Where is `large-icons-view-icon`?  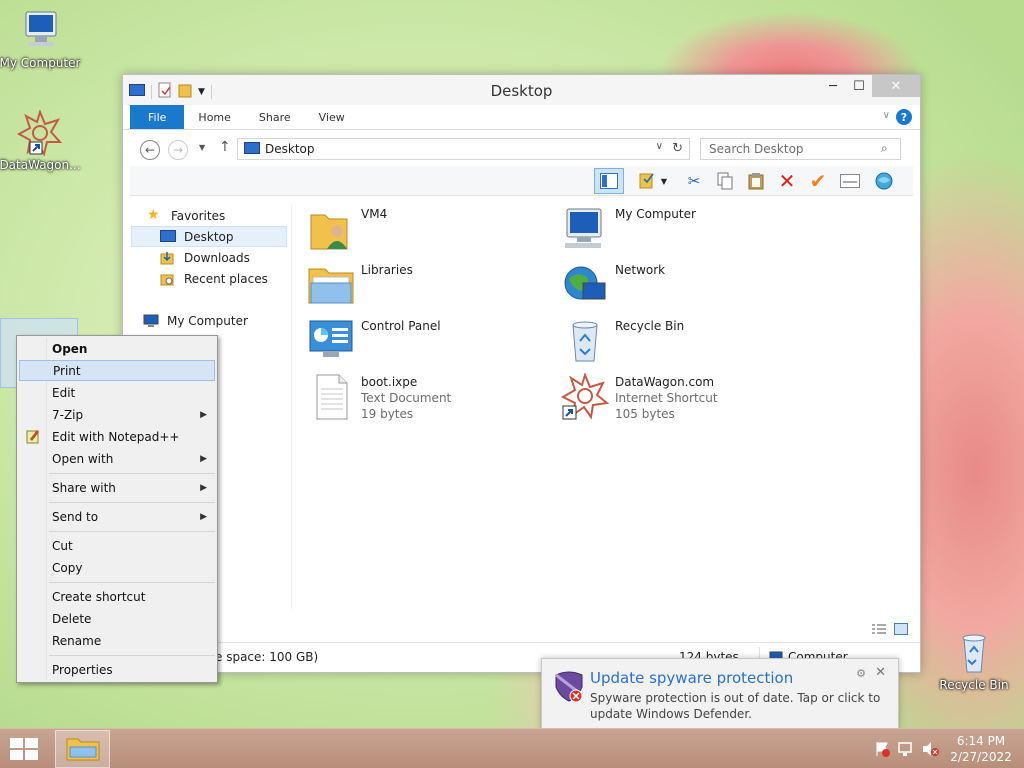 large-icons-view-icon is located at coordinates (901, 630).